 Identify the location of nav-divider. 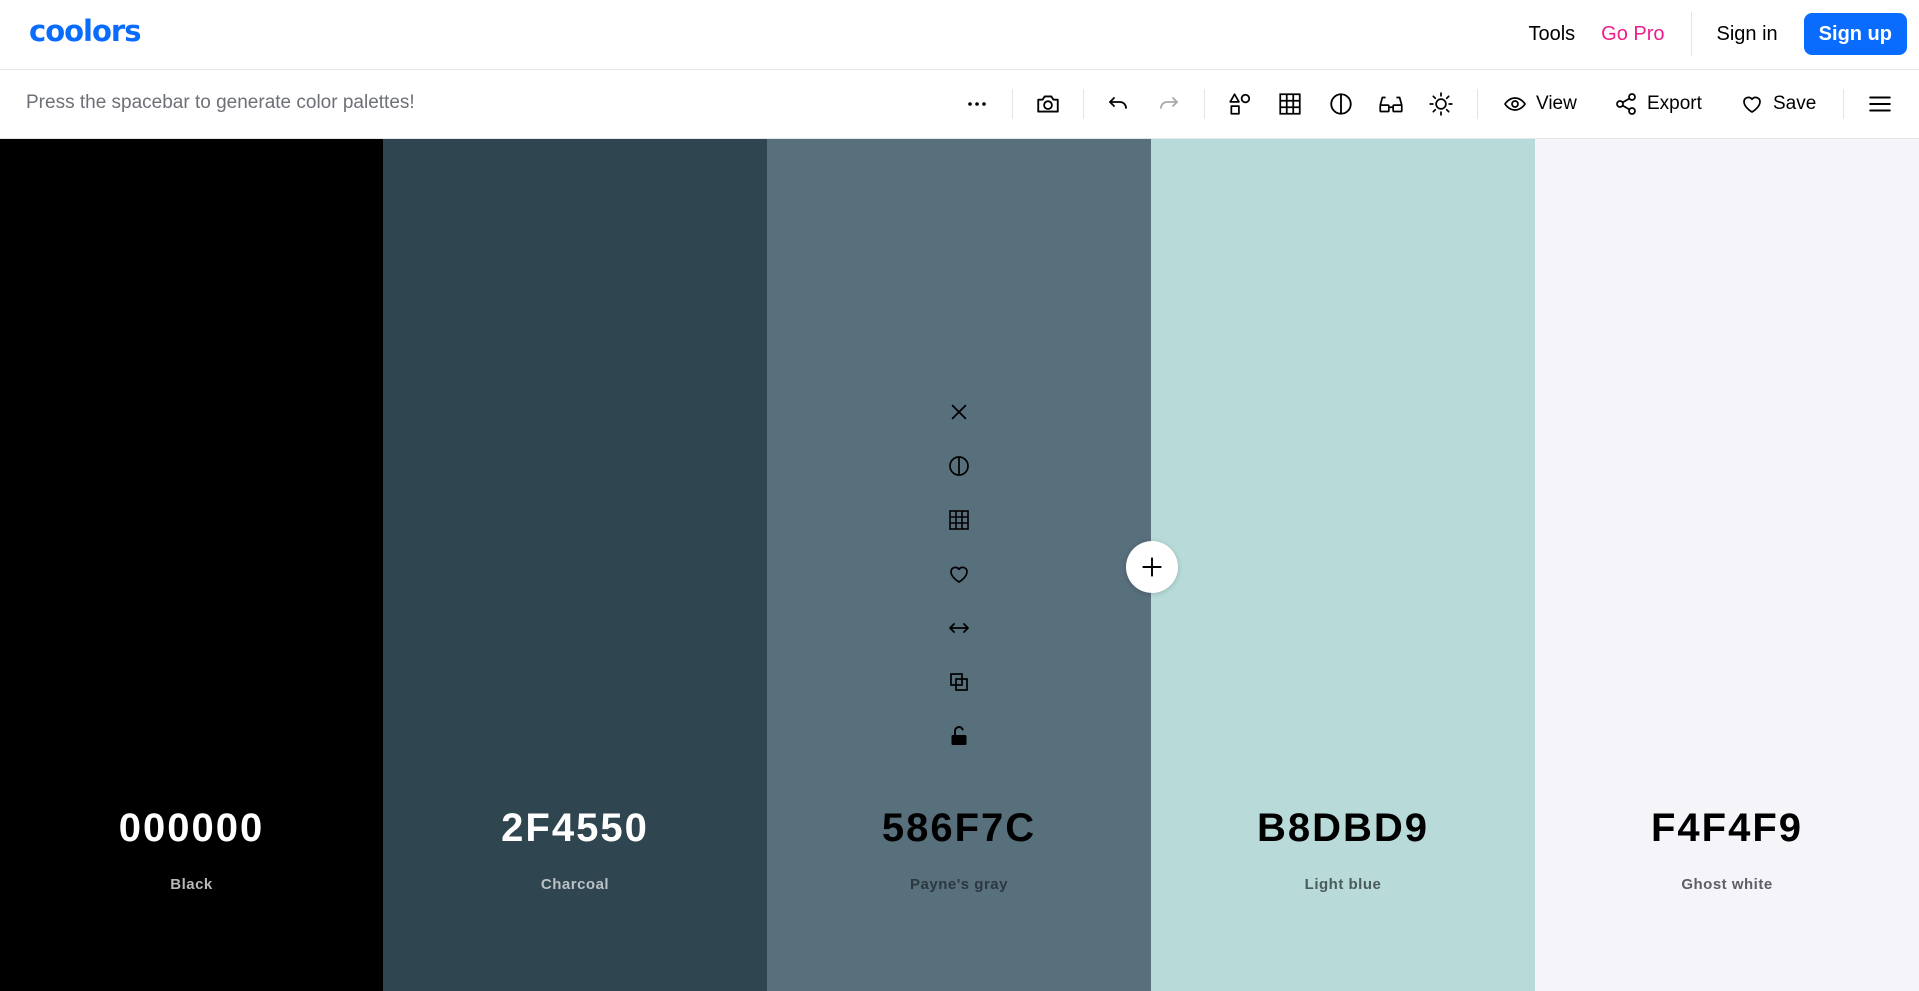
(1691, 34).